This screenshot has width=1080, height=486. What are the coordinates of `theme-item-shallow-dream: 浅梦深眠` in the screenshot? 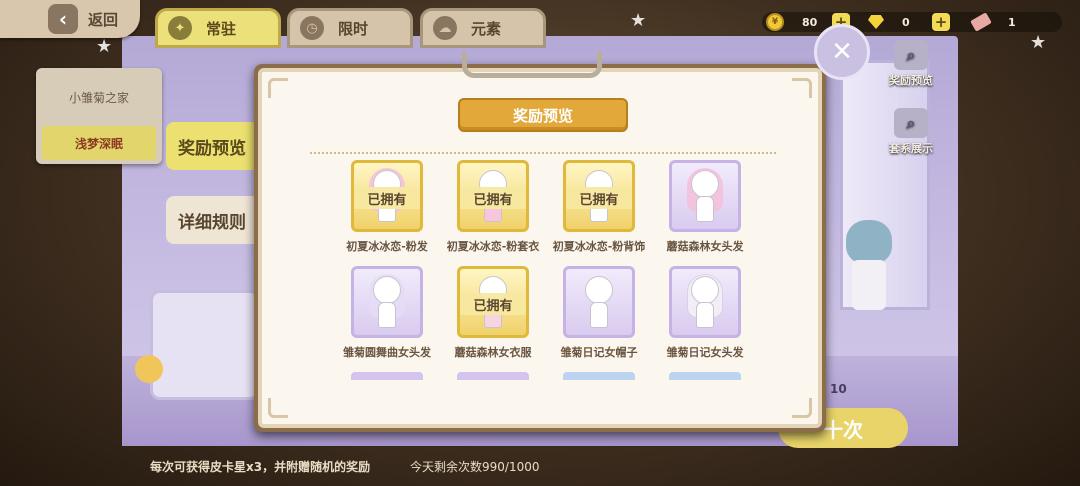 It's located at (99, 143).